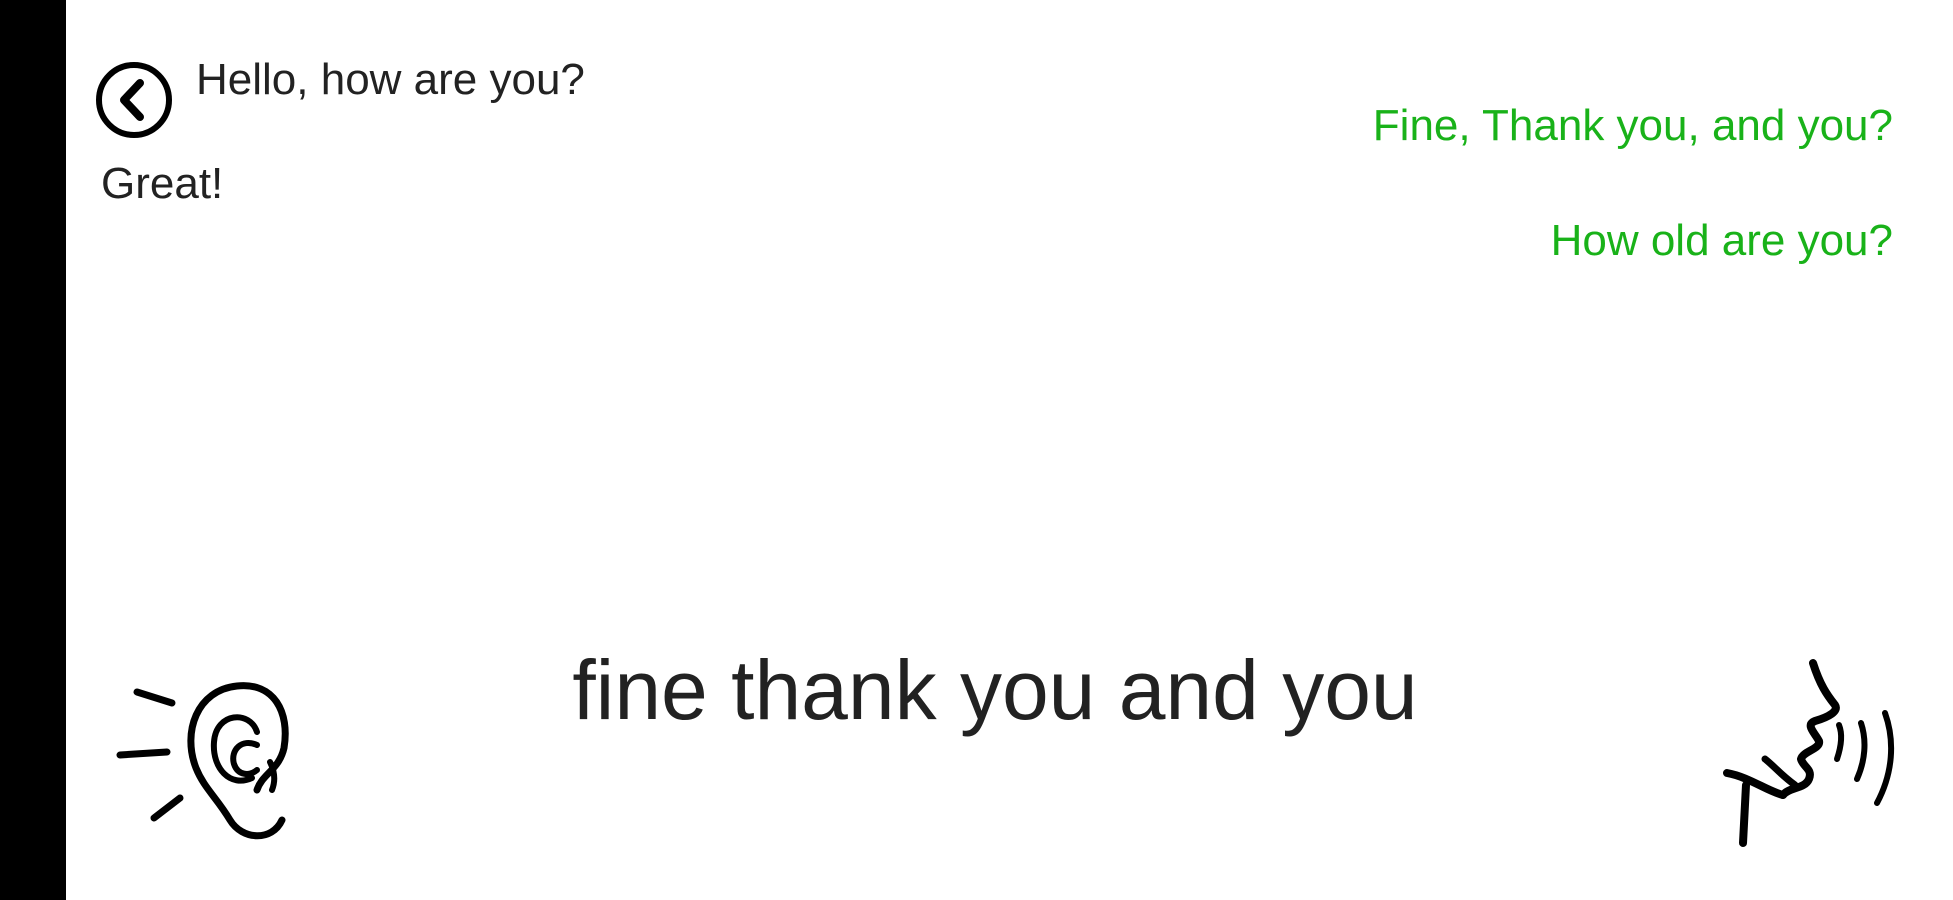 The image size is (1953, 900). Describe the element at coordinates (1632, 125) in the screenshot. I see `message-right: Fine, Thank you, and you?` at that location.